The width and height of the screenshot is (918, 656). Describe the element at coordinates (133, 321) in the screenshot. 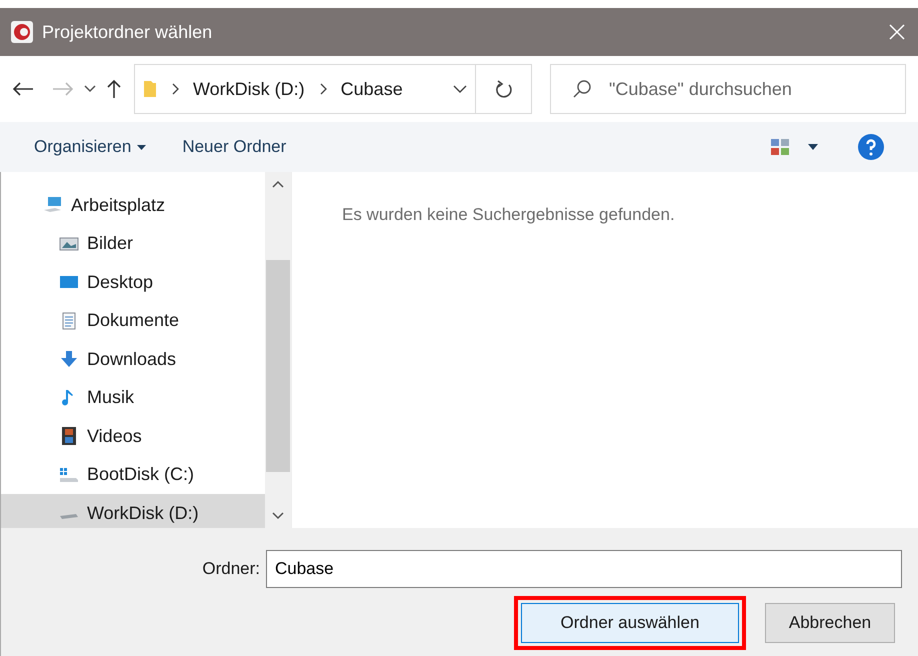

I see `sidebar-item: Dokumente` at that location.